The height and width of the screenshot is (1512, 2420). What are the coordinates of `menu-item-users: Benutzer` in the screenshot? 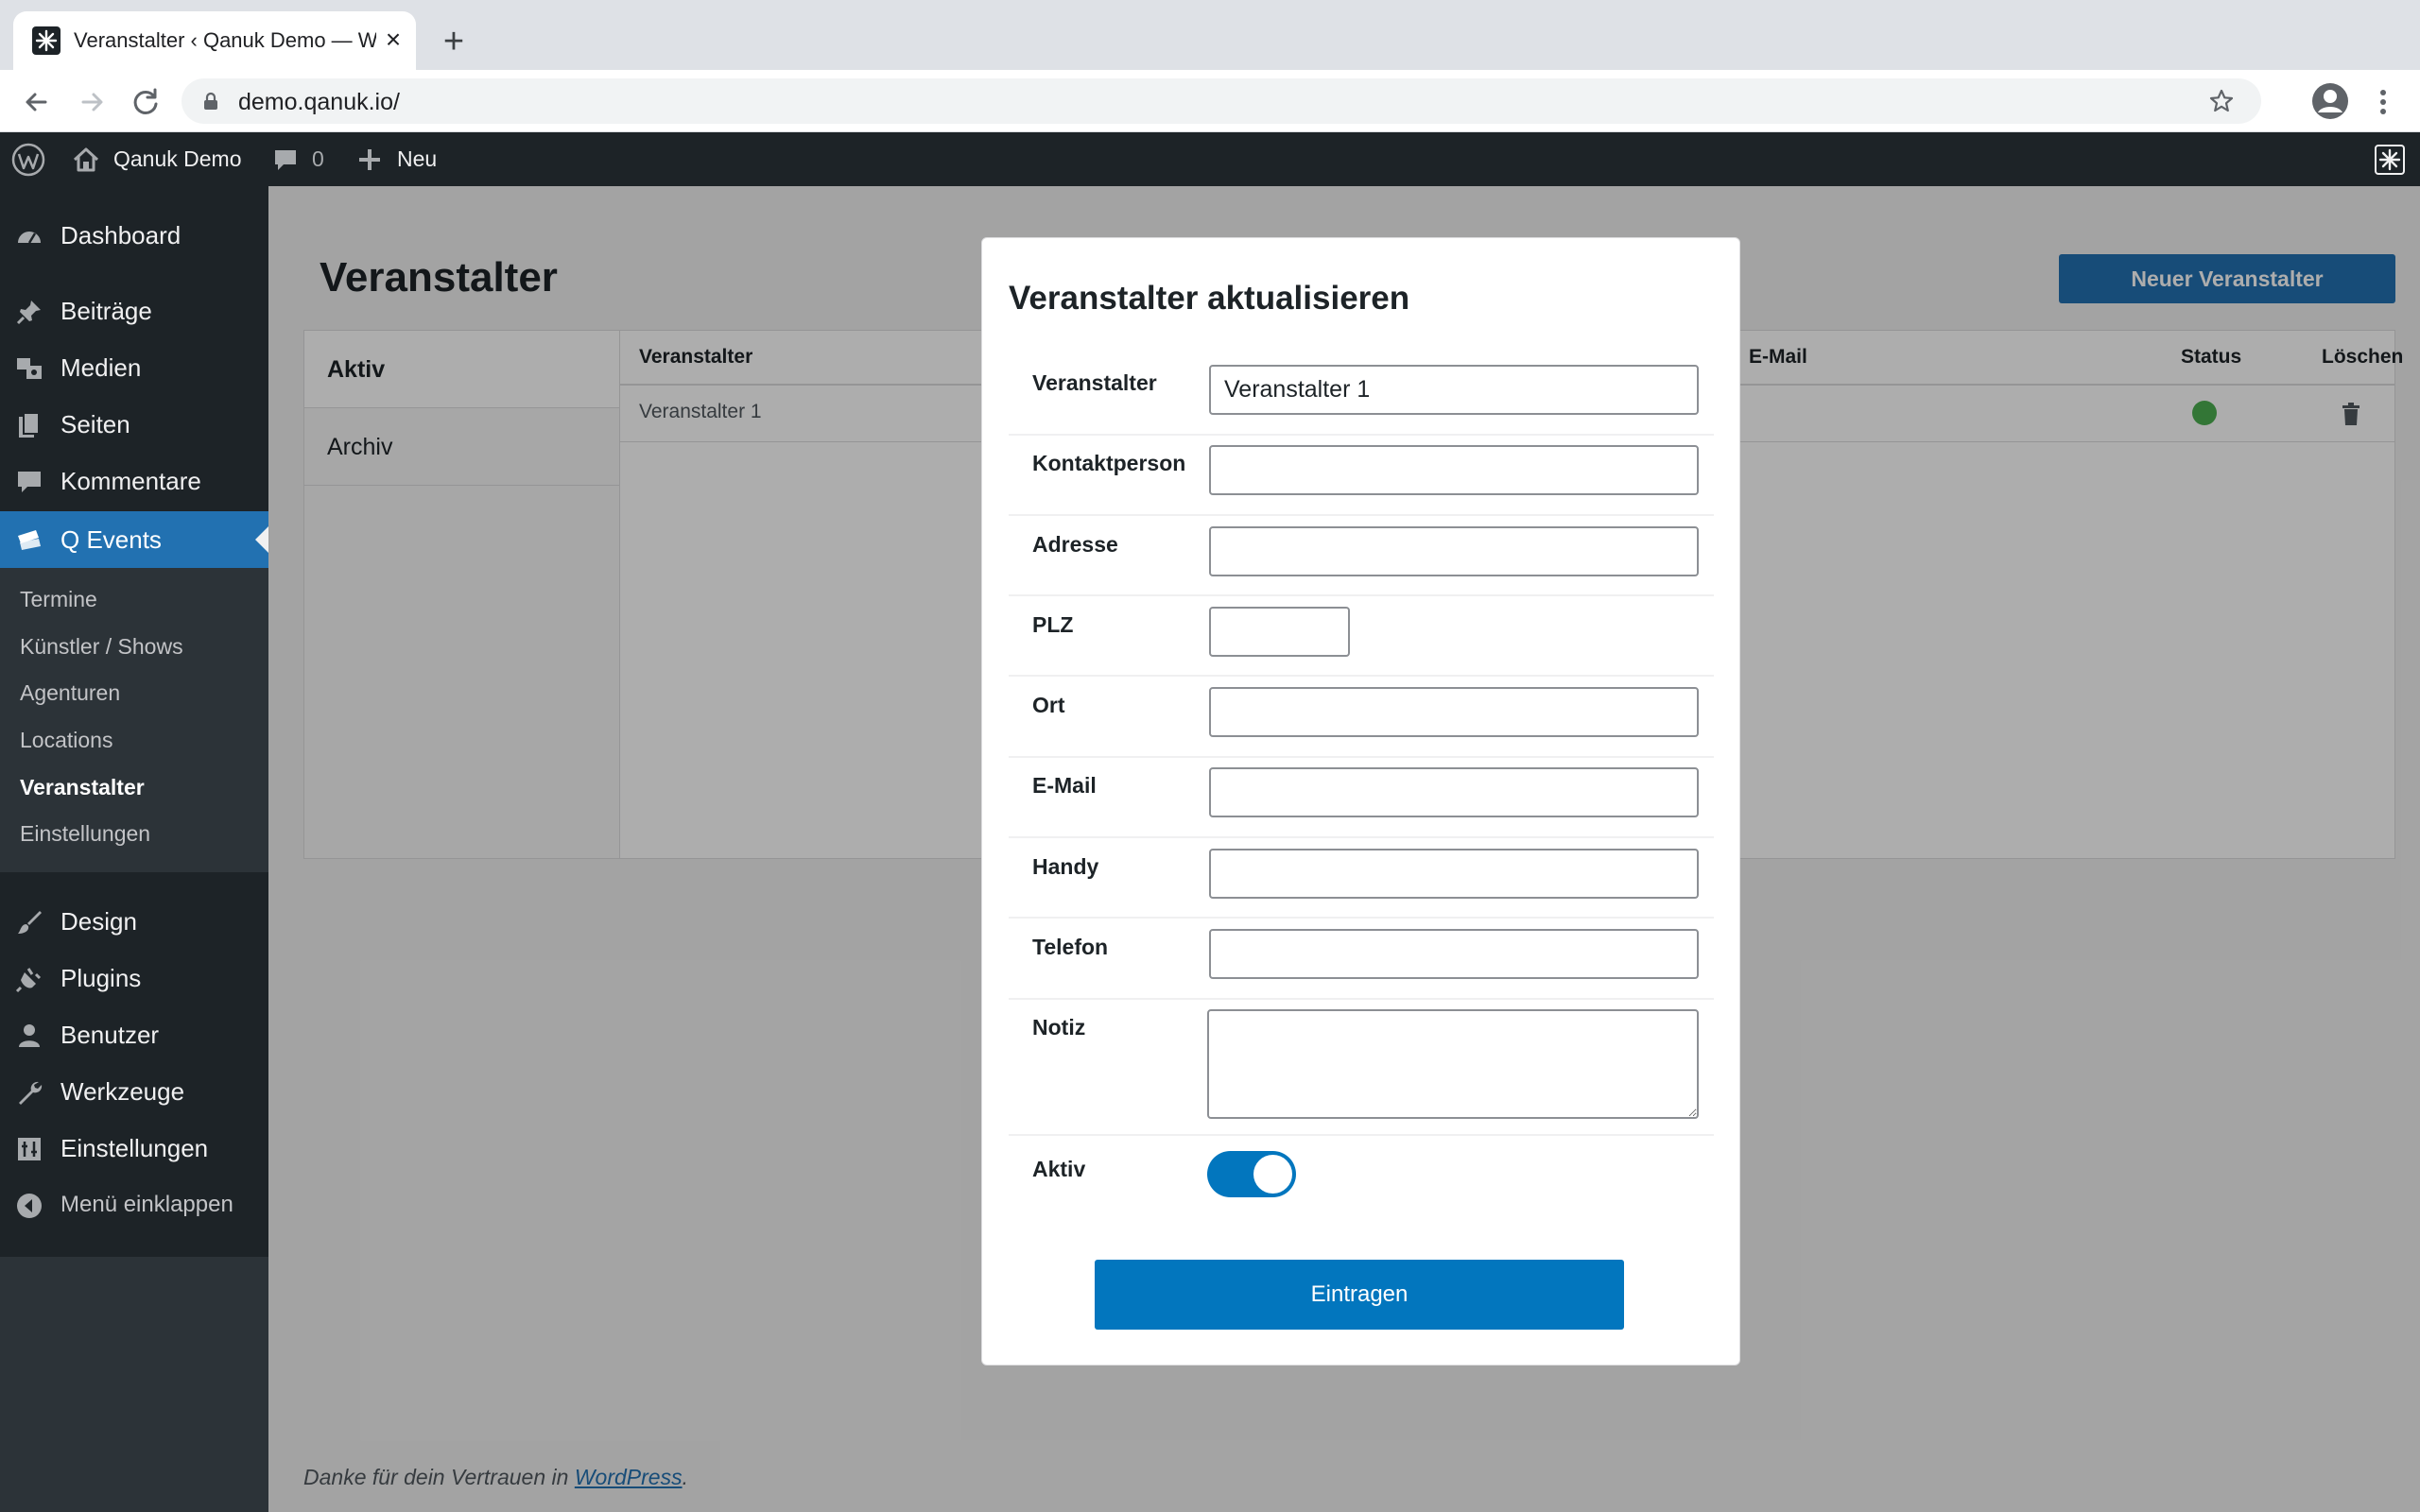 It's located at (134, 1034).